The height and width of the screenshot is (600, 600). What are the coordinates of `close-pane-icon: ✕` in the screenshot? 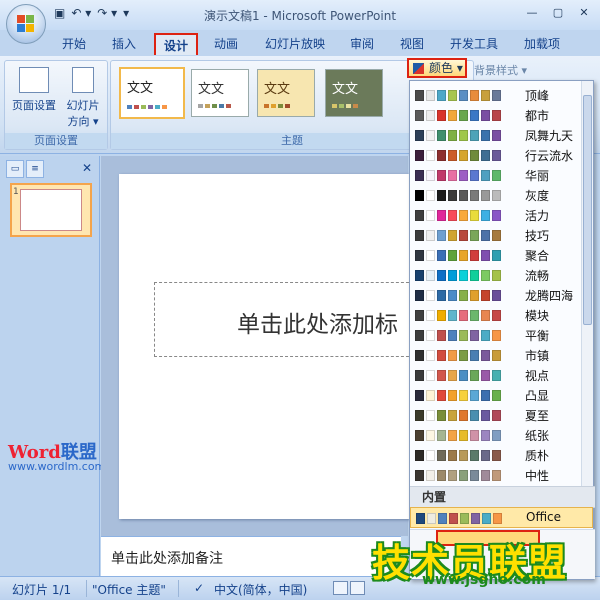 It's located at (87, 169).